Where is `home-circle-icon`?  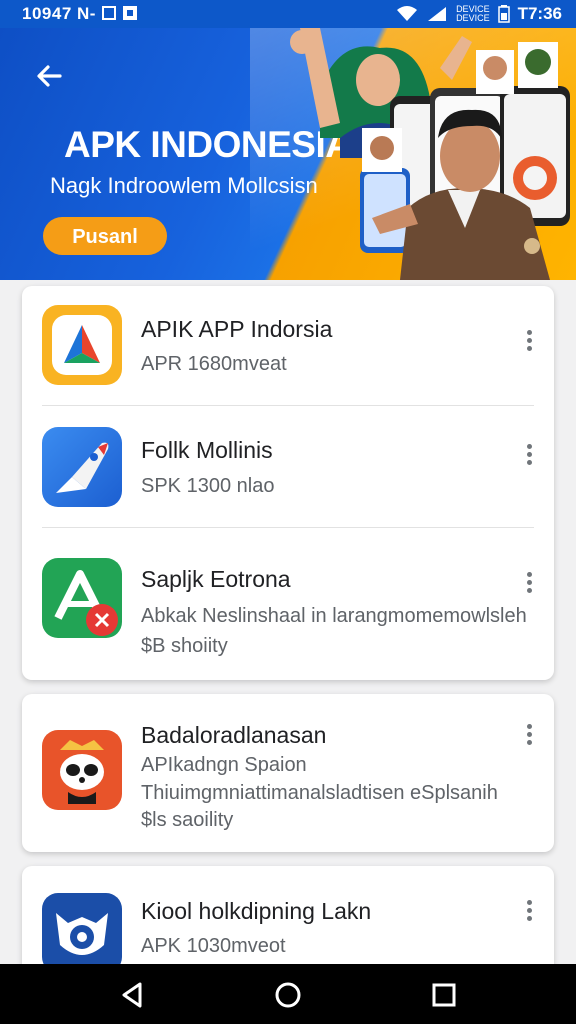
home-circle-icon is located at coordinates (288, 995).